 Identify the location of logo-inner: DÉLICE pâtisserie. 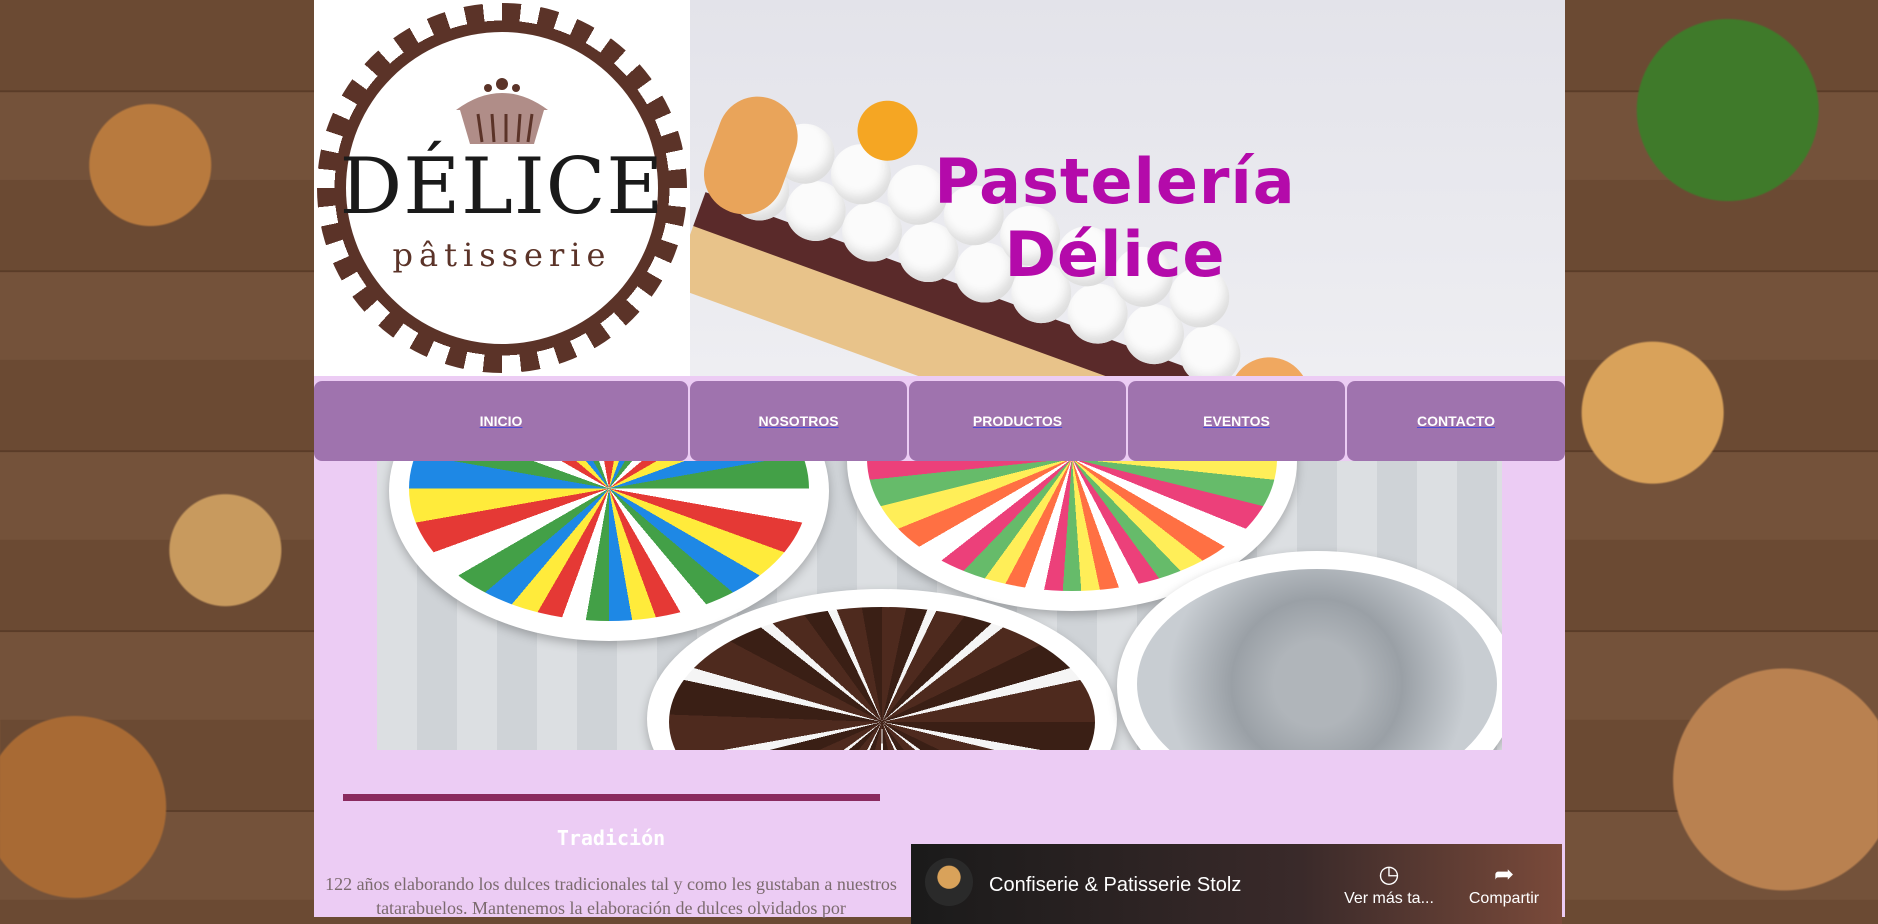
(501, 188).